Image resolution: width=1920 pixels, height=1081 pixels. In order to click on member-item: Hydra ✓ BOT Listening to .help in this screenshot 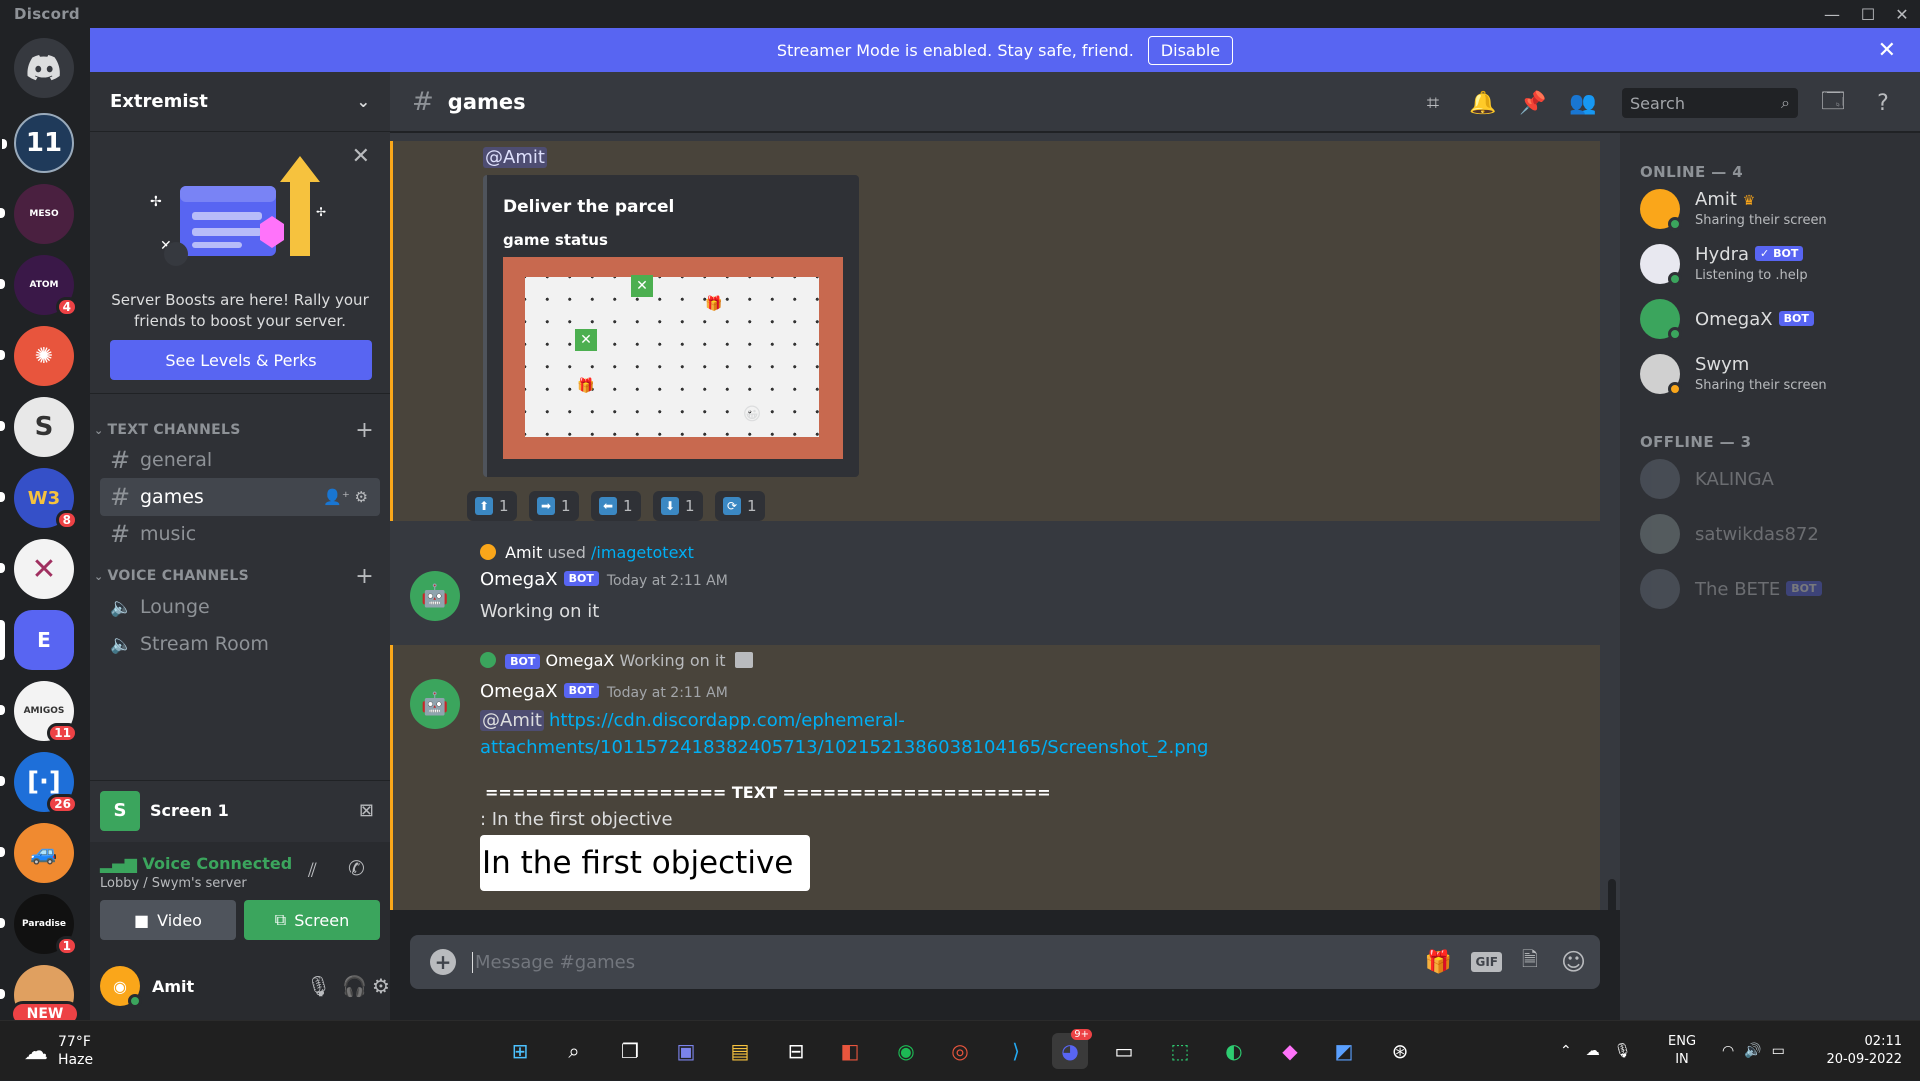, I will do `click(1775, 265)`.